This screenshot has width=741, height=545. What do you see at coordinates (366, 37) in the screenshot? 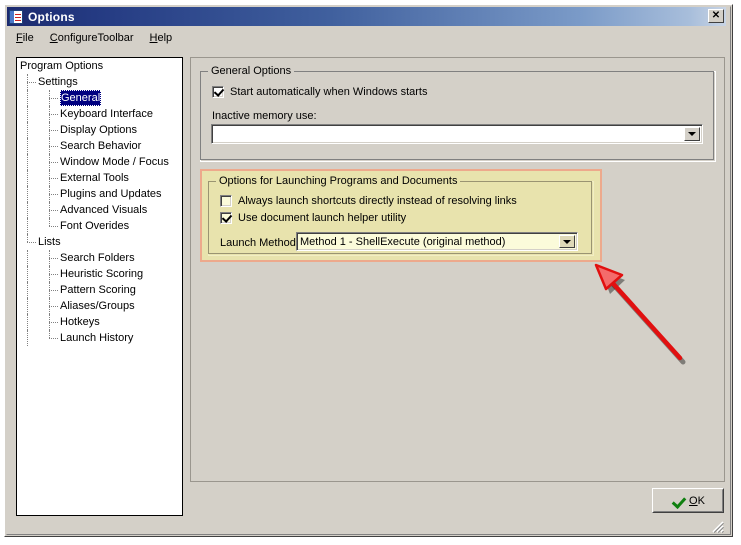
I see `menu-bar: File ConfigureToolbar Help` at bounding box center [366, 37].